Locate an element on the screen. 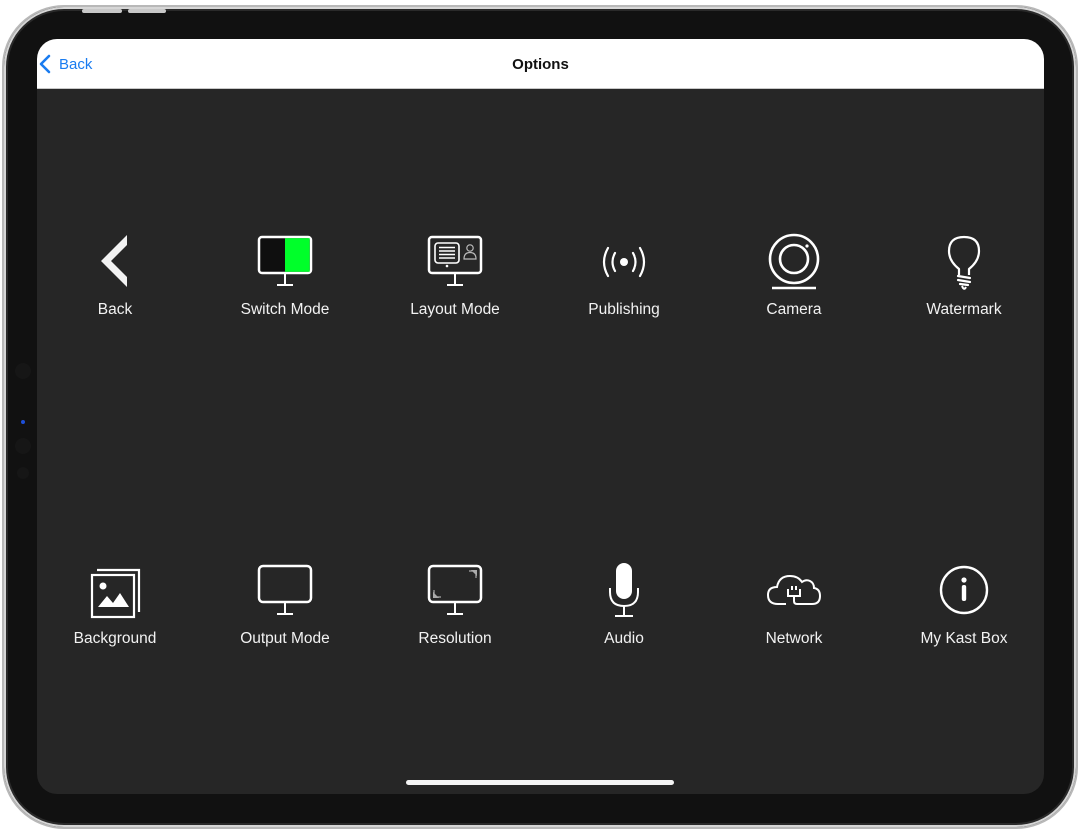 This screenshot has width=1080, height=833. broadcast-icon is located at coordinates (624, 263).